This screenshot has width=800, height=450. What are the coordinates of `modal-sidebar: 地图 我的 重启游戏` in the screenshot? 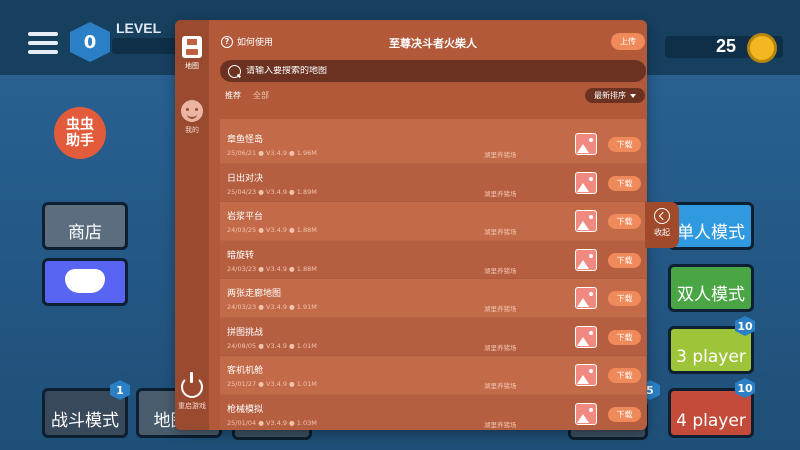 It's located at (192, 225).